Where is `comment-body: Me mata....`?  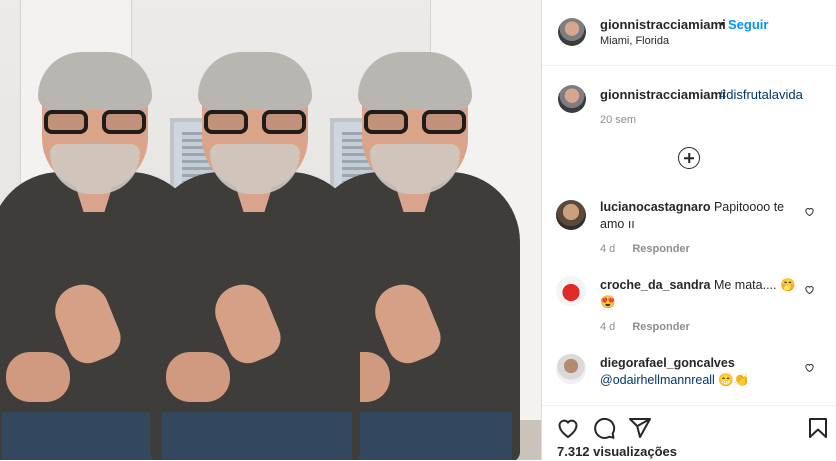 comment-body: Me mata.... is located at coordinates (745, 285).